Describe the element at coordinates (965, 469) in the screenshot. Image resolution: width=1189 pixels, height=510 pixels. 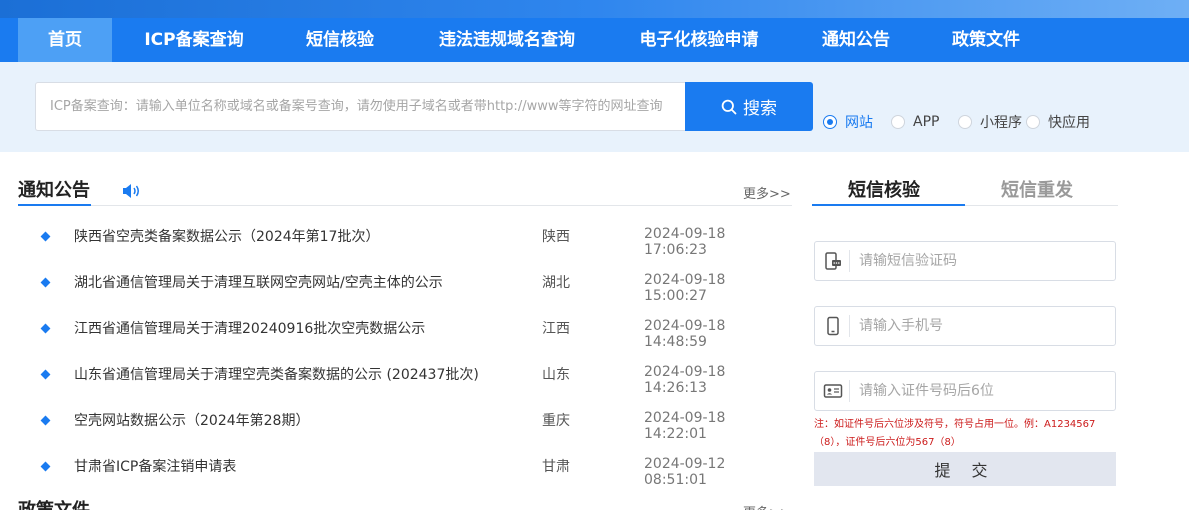
I see `submit-button: 提 交` at that location.